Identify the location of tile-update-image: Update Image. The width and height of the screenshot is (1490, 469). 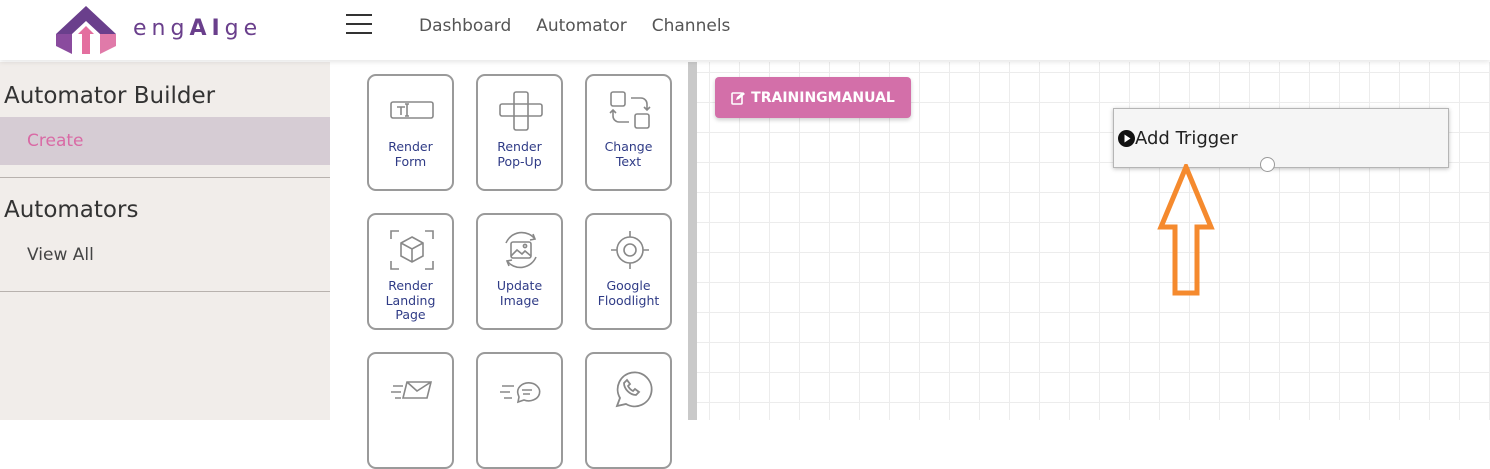
(519, 271).